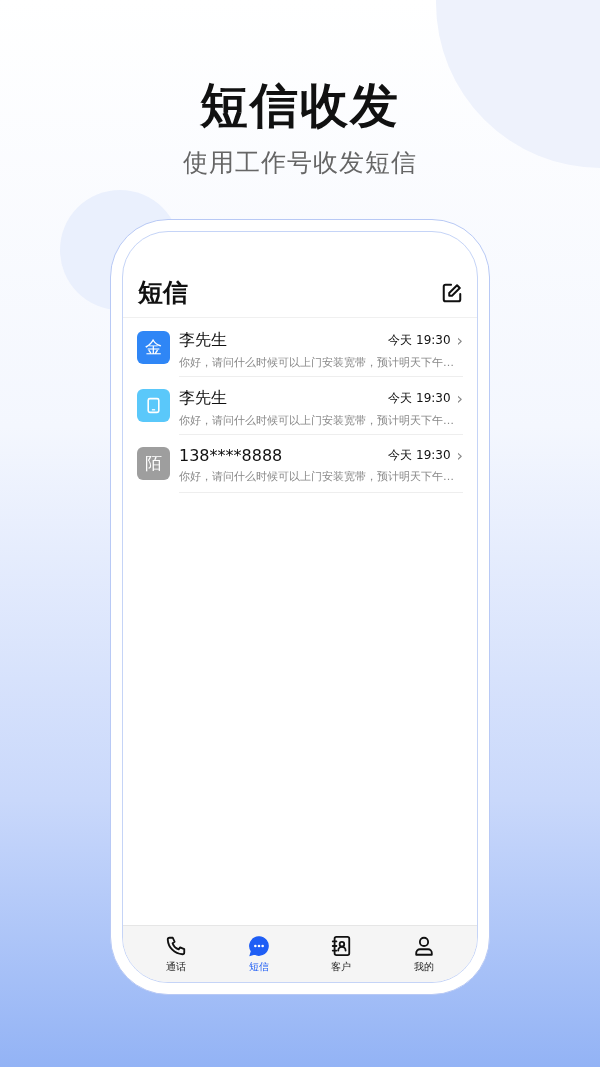 The width and height of the screenshot is (600, 1067). I want to click on person-icon, so click(423, 945).